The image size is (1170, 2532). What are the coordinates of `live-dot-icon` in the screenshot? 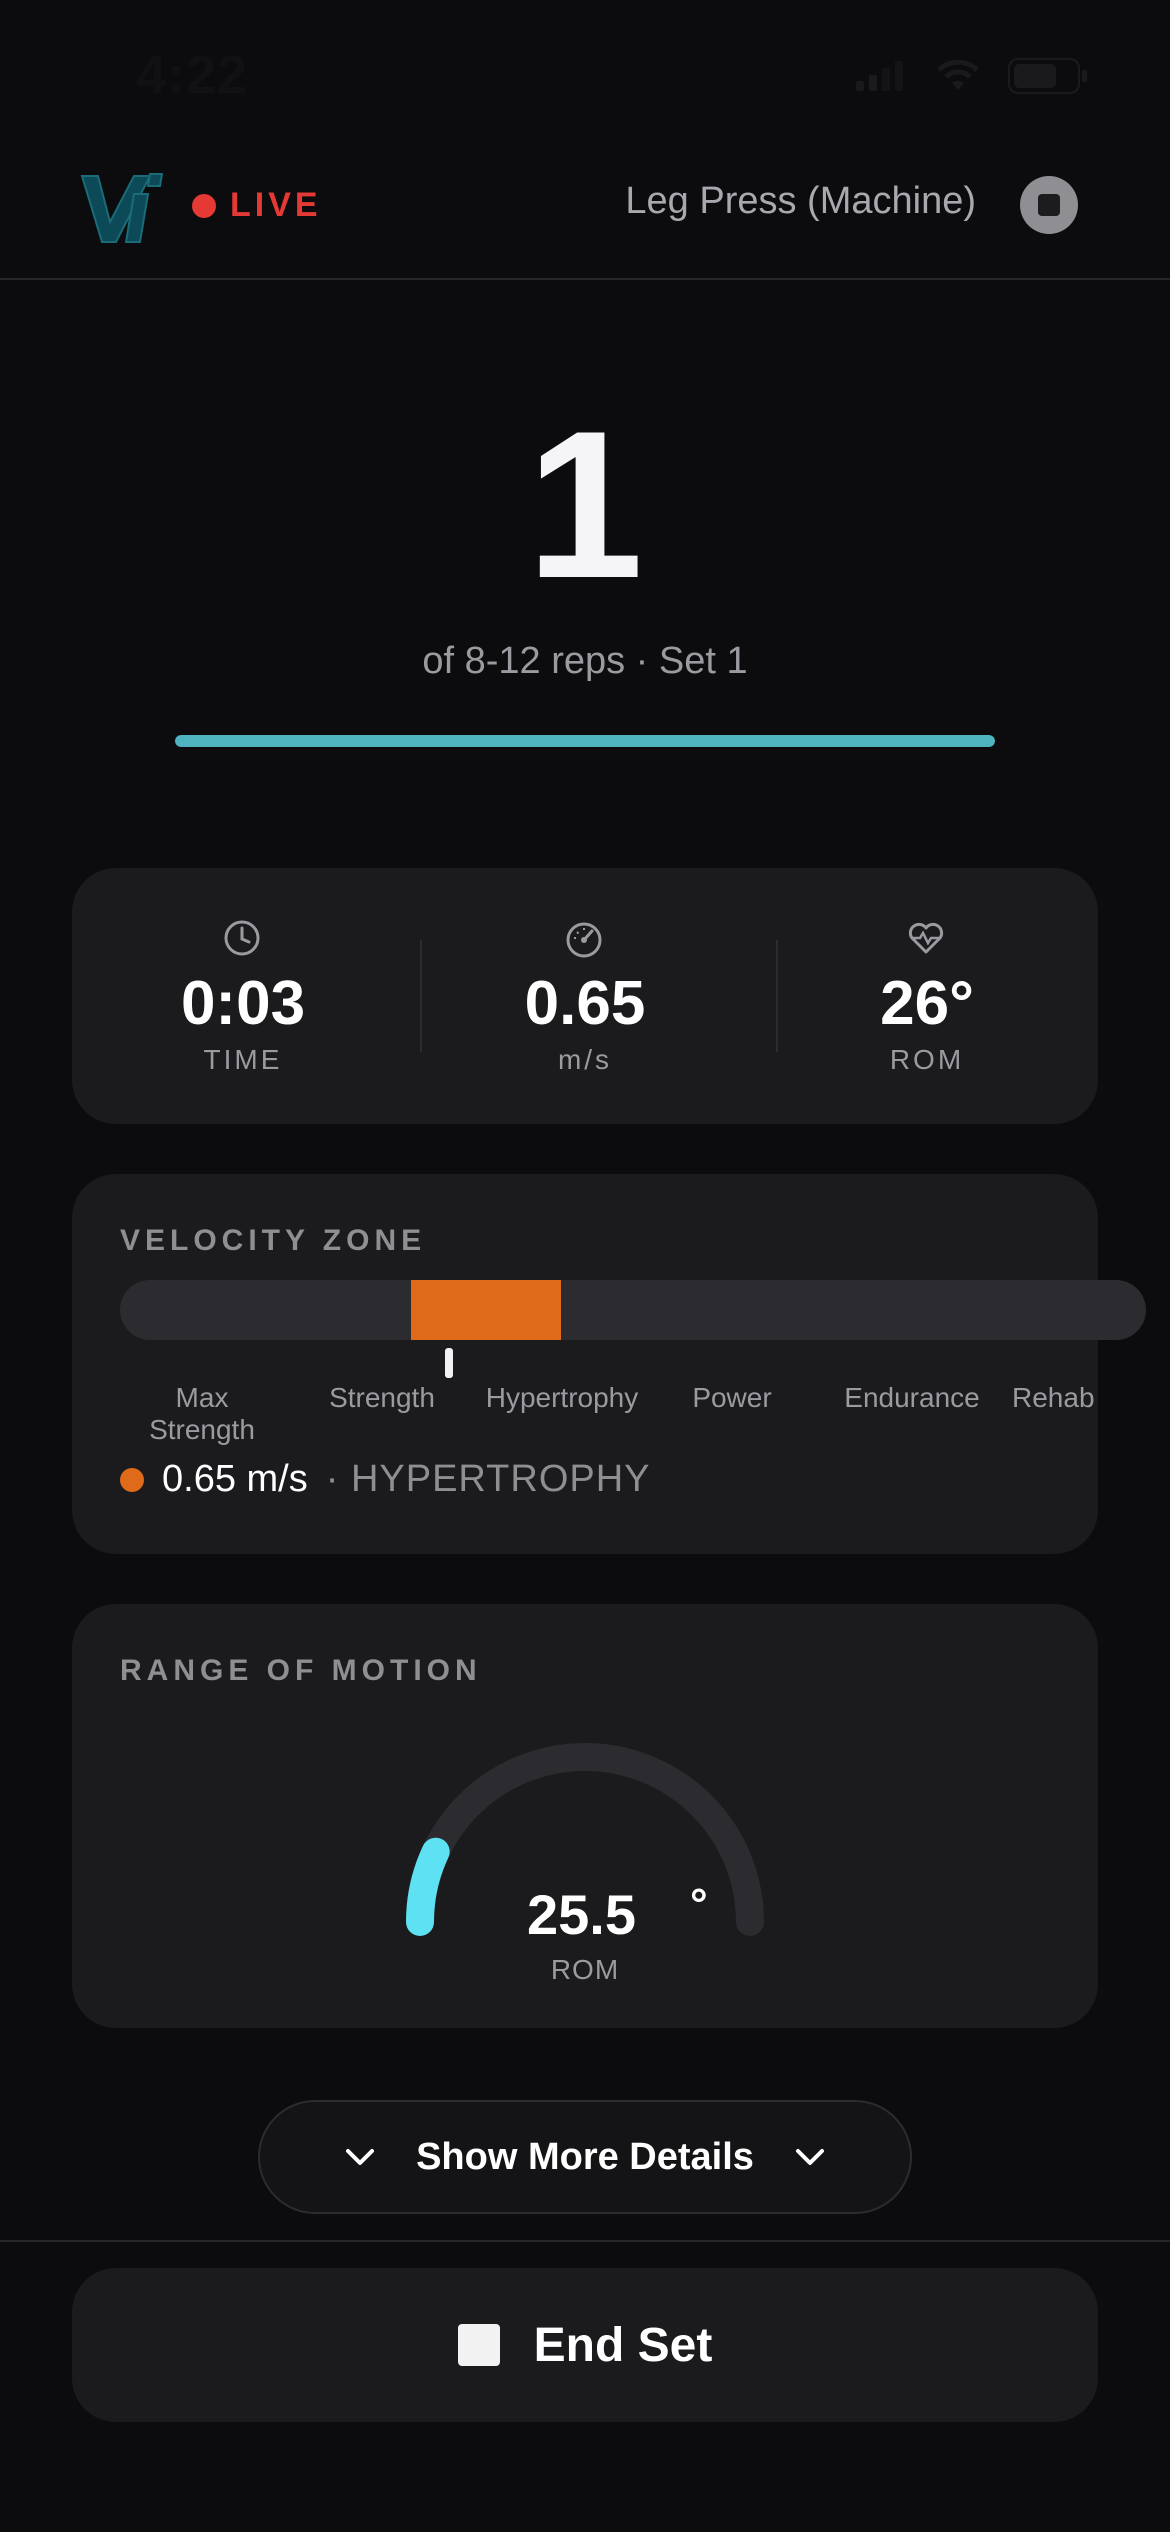 It's located at (204, 205).